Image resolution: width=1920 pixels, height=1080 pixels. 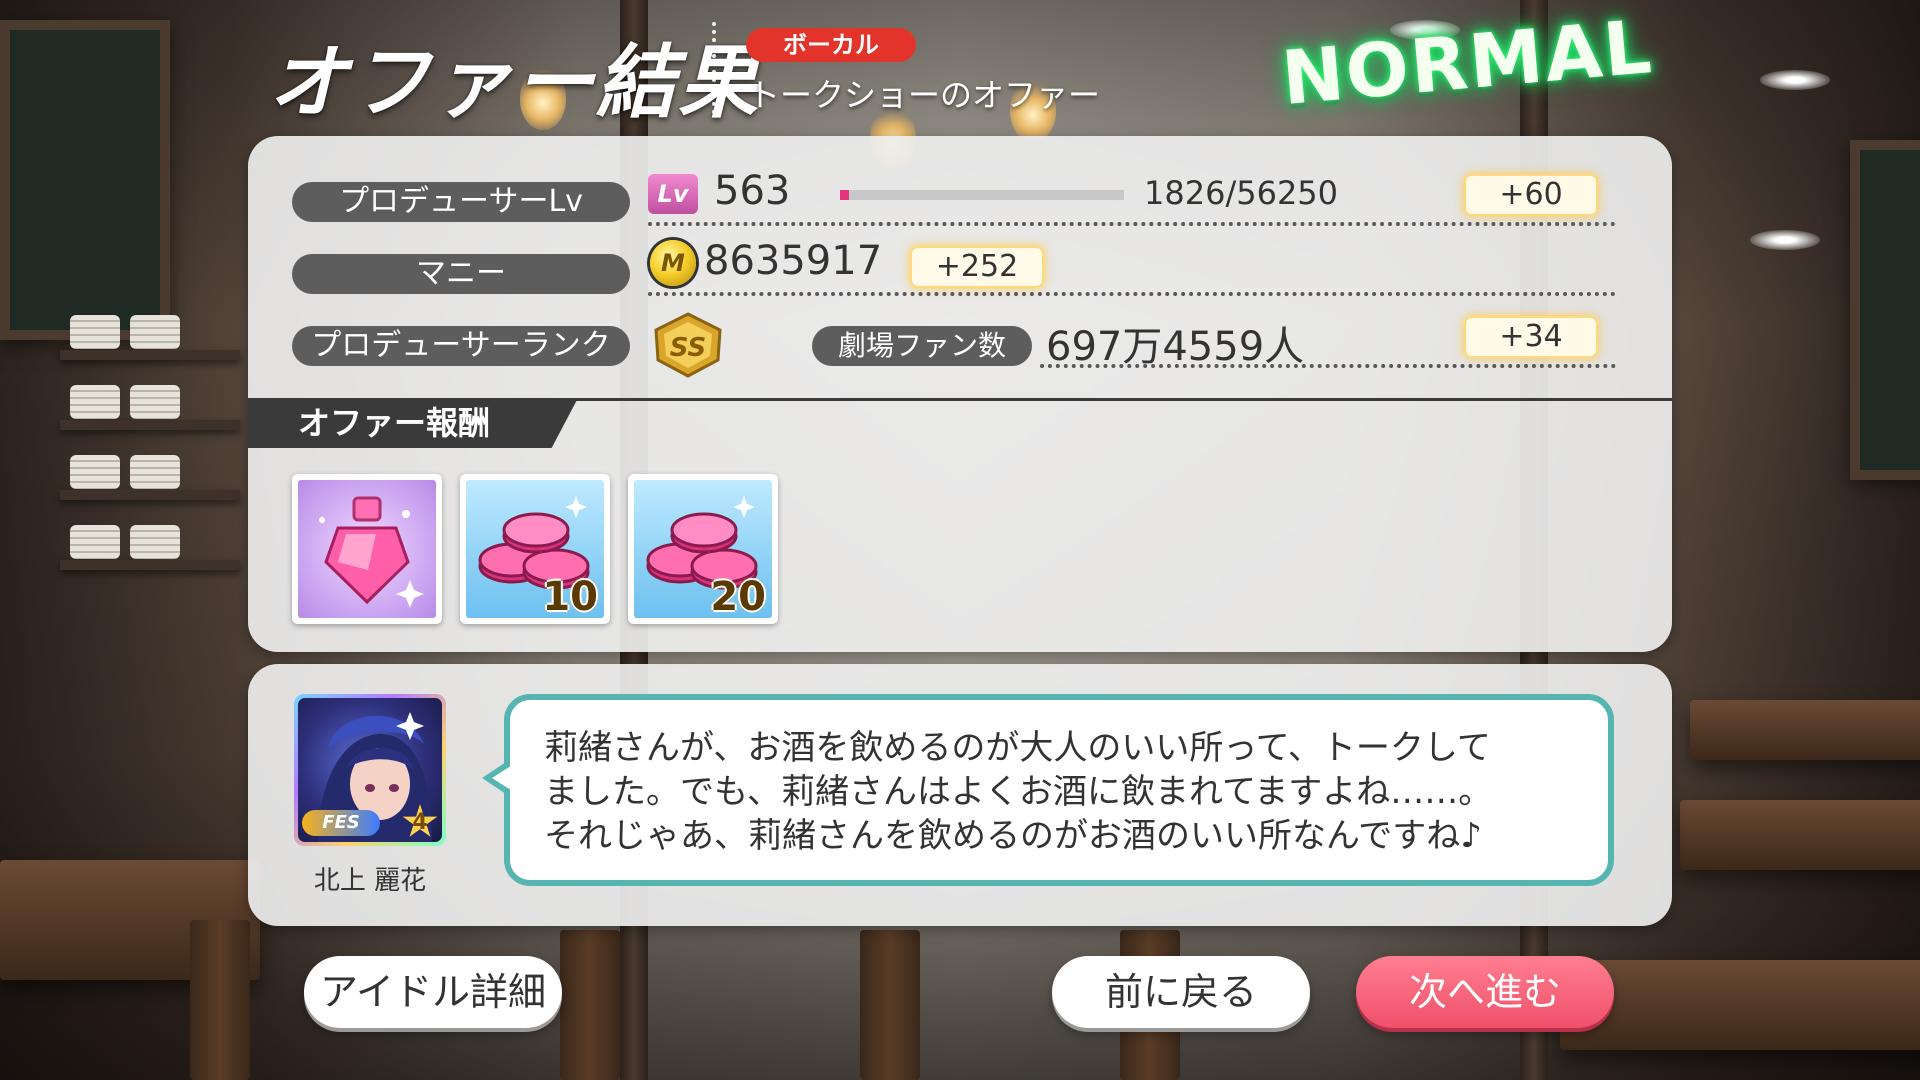 I want to click on message-line: それじゃあ、莉緒さんを飲めるのがお酒のいい所なんですね♪, so click(x=1013, y=836).